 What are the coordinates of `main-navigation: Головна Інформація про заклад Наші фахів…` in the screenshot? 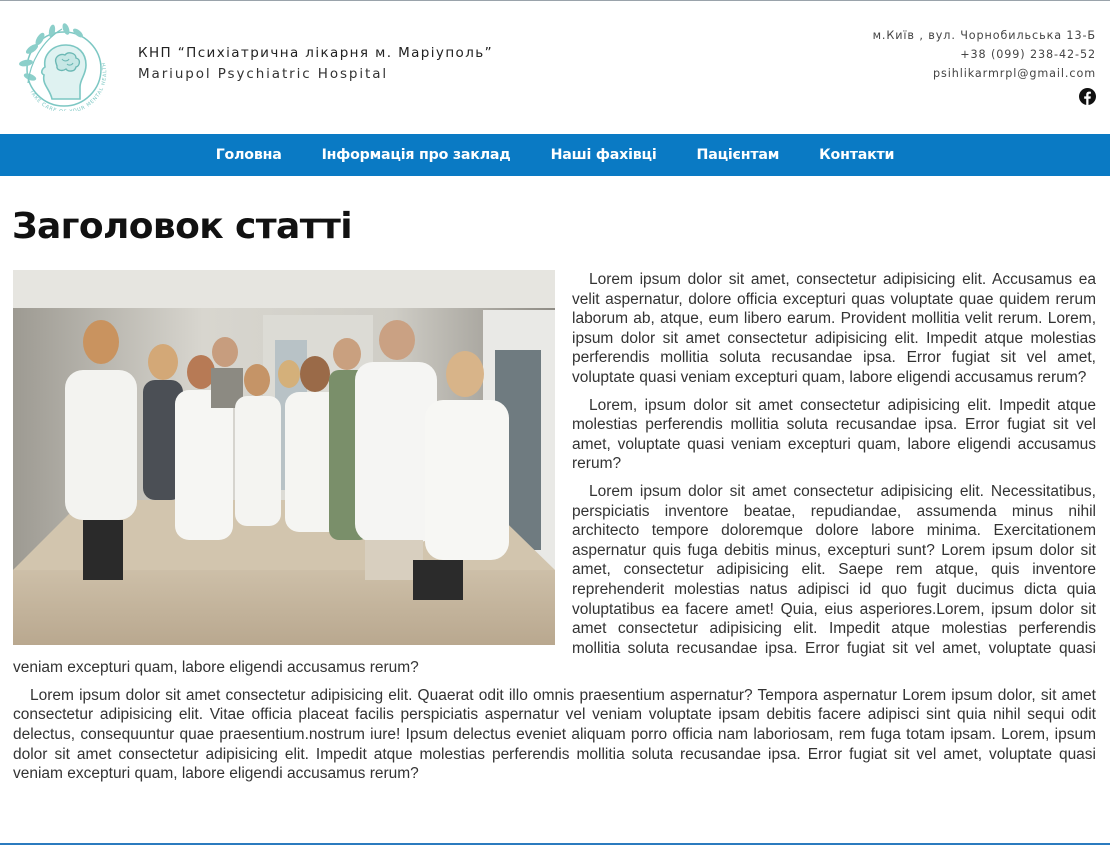 It's located at (555, 155).